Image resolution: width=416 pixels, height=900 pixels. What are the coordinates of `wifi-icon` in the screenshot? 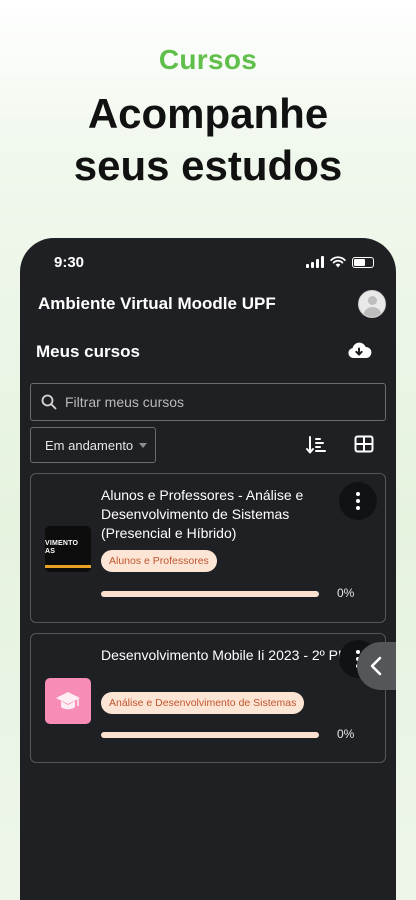 It's located at (338, 262).